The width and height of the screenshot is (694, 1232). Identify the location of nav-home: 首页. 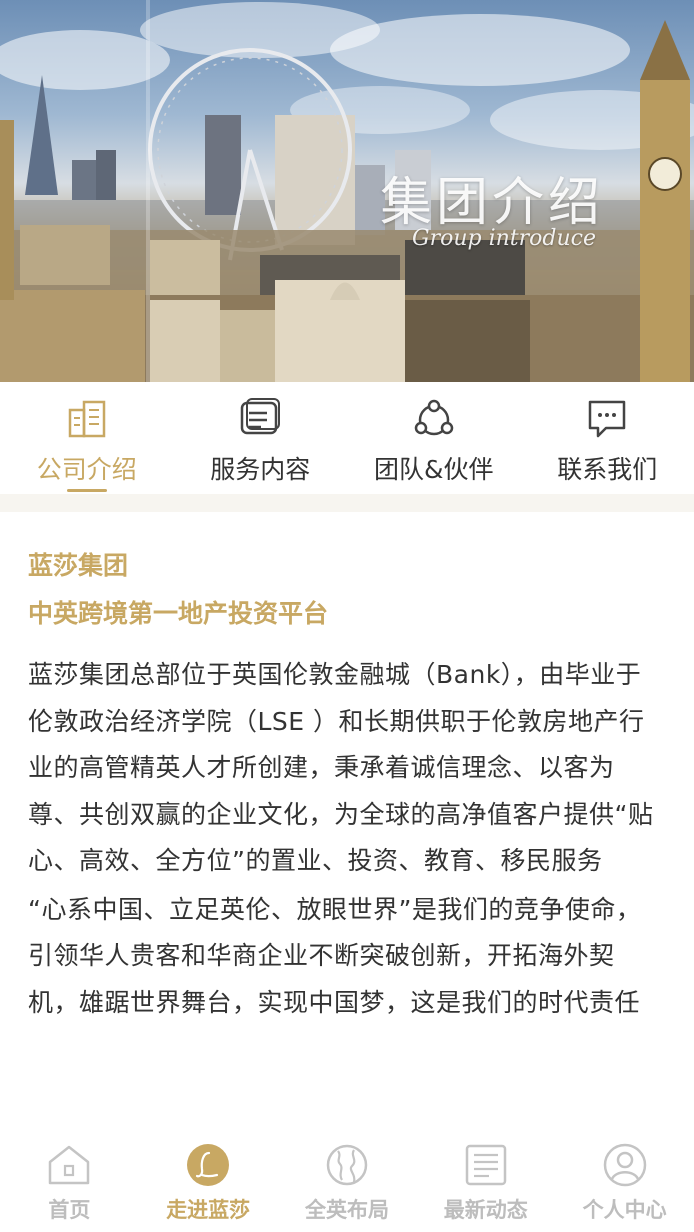
(69, 1180).